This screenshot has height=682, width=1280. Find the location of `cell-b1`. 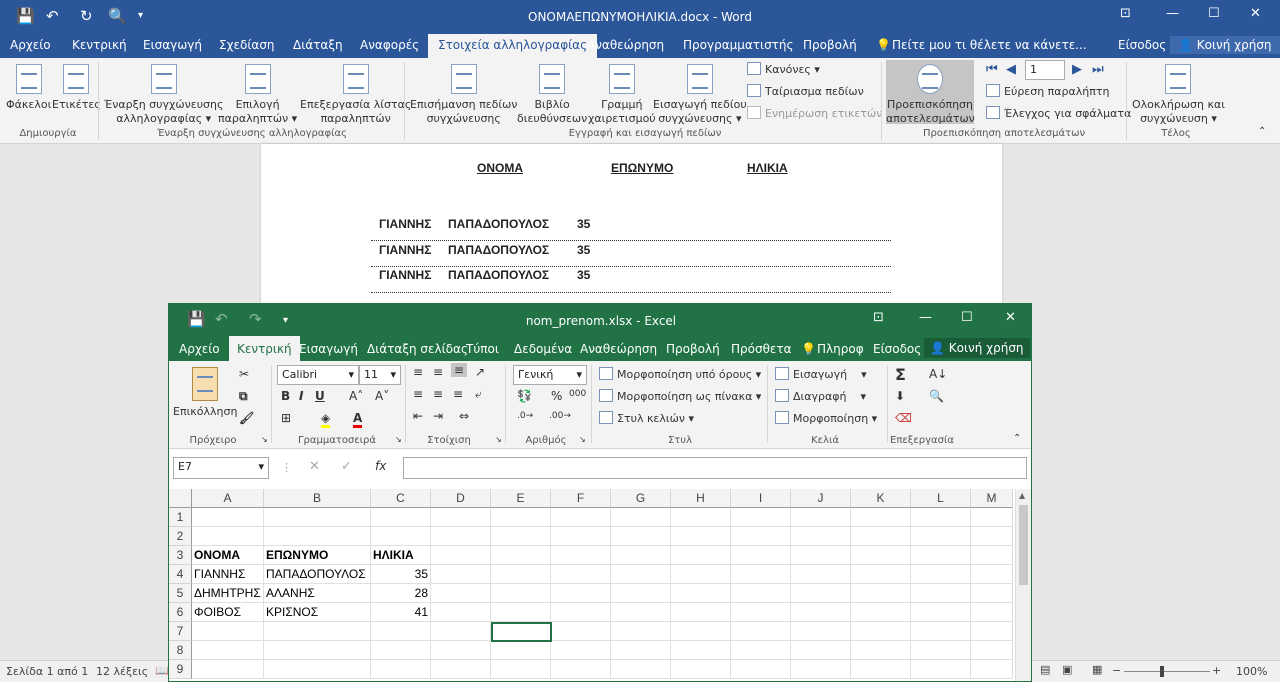

cell-b1 is located at coordinates (317, 517).